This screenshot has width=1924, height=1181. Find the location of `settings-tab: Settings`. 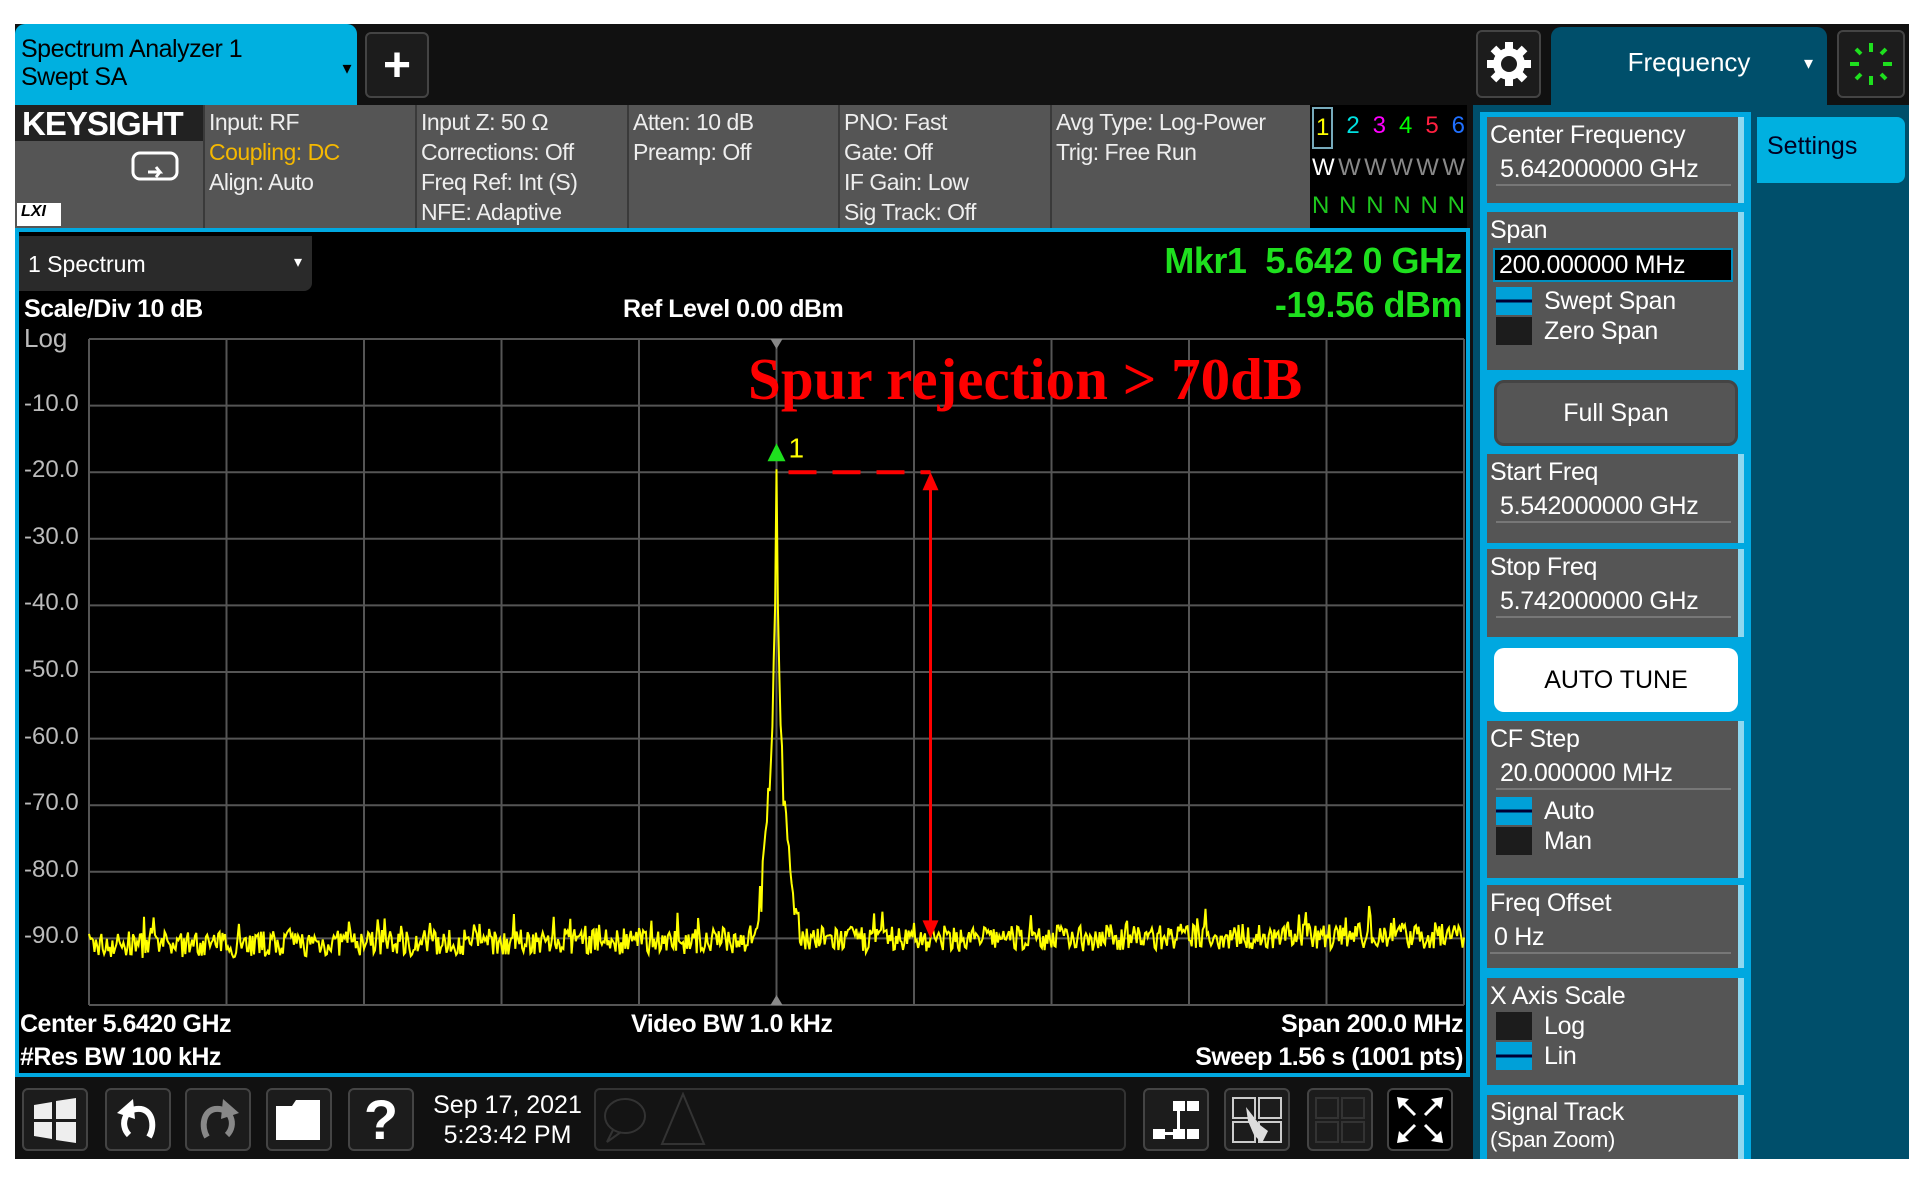

settings-tab: Settings is located at coordinates (1831, 150).